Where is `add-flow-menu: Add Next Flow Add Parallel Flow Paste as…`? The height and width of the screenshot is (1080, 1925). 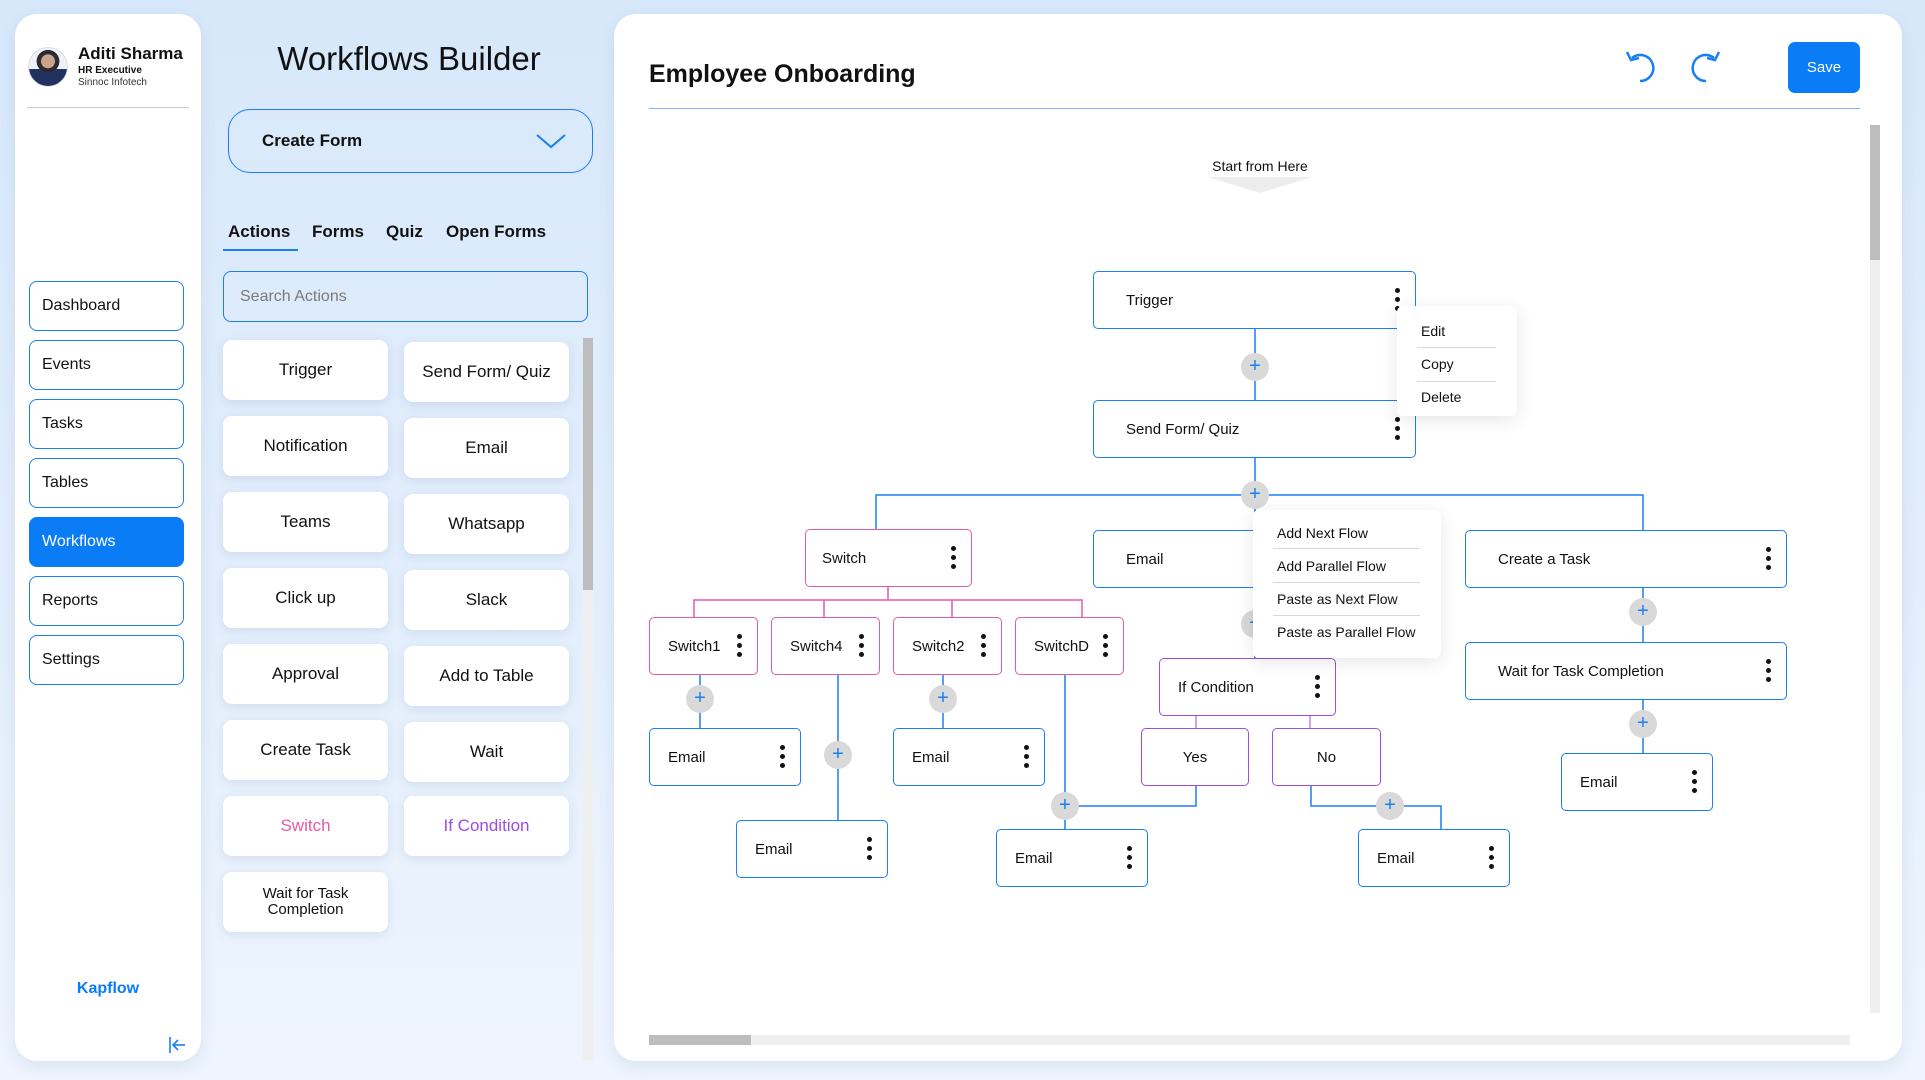 add-flow-menu: Add Next Flow Add Parallel Flow Paste as… is located at coordinates (1347, 584).